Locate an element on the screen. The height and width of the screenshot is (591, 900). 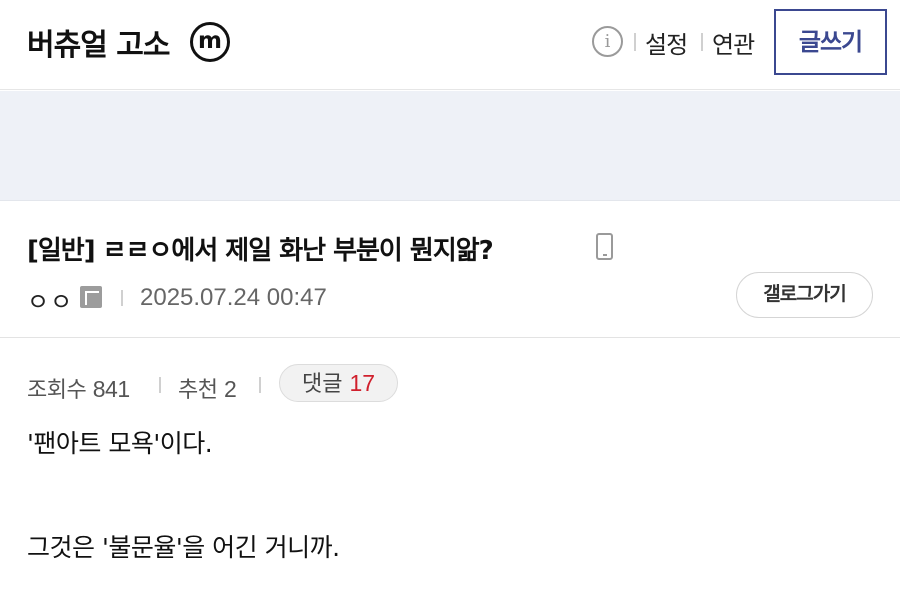
fixed-nick-icon is located at coordinates (91, 297).